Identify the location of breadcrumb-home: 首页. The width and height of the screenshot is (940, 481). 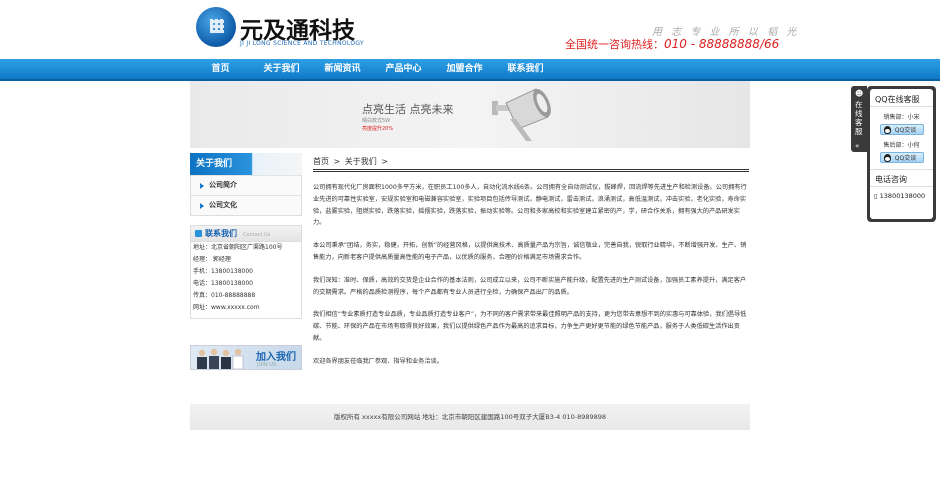
(321, 161).